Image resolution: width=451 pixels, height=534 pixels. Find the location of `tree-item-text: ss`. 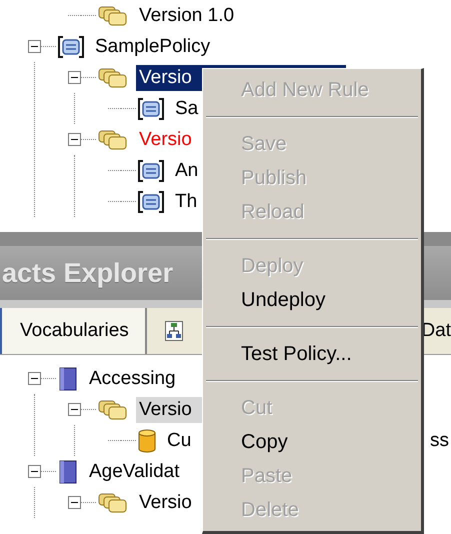

tree-item-text: ss is located at coordinates (440, 441).